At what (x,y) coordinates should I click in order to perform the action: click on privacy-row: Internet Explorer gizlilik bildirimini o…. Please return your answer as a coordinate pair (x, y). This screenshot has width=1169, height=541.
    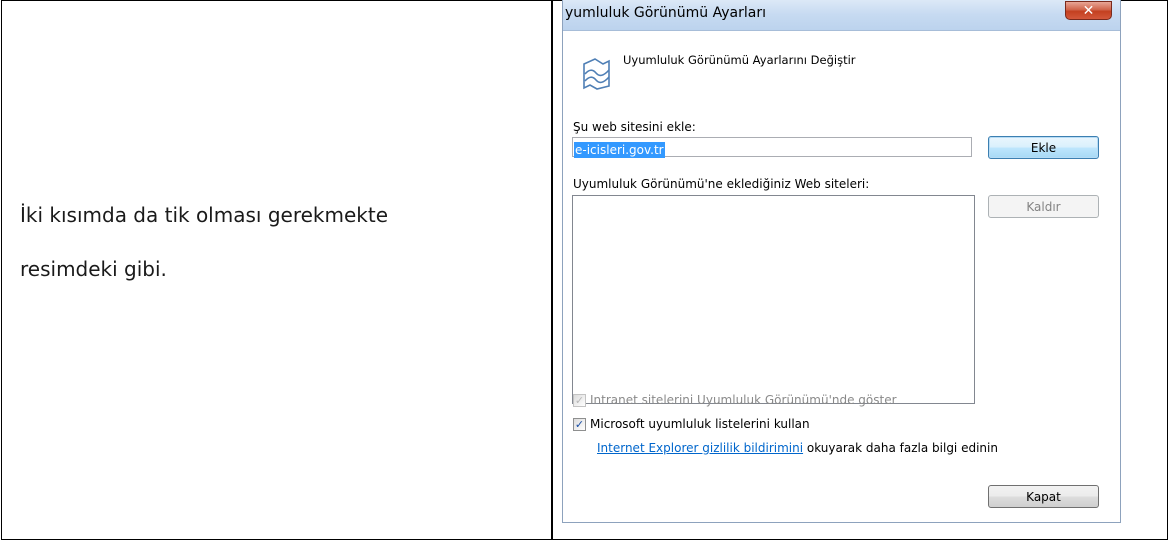
    Looking at the image, I should click on (797, 448).